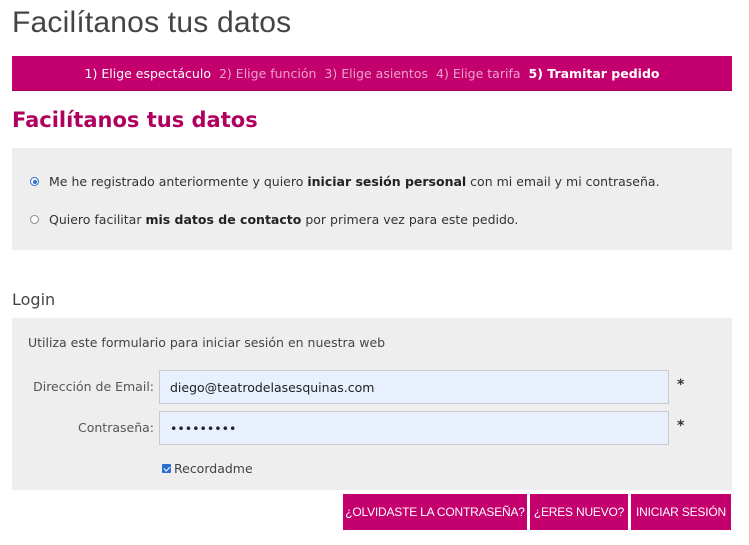 The image size is (749, 545). Describe the element at coordinates (225, 73) in the screenshot. I see `step-number: 2)` at that location.